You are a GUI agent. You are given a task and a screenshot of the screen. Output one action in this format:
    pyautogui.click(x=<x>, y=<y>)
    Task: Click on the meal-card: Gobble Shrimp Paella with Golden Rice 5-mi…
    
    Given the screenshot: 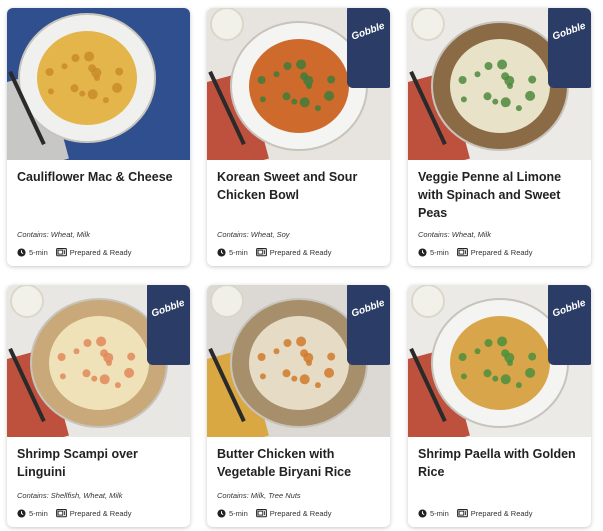 What is the action you would take?
    pyautogui.click(x=499, y=406)
    